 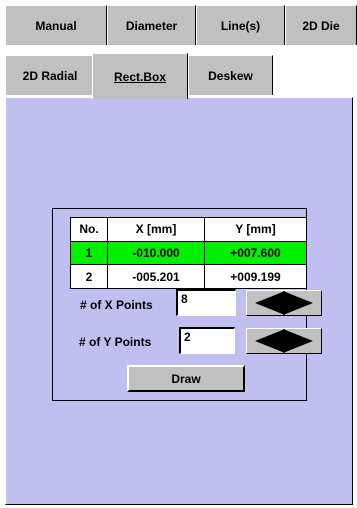 What do you see at coordinates (255, 253) in the screenshot?
I see `cell-y: +007.600` at bounding box center [255, 253].